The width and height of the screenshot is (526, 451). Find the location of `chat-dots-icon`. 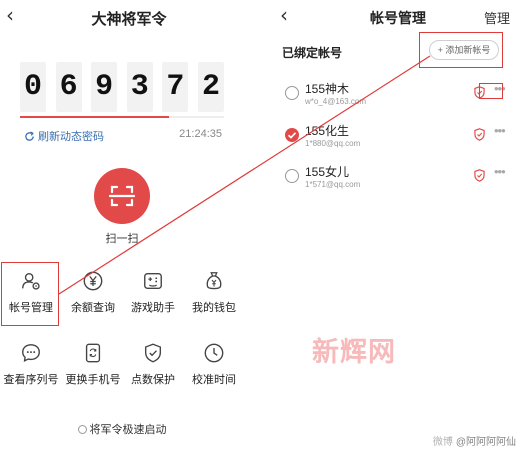

chat-dots-icon is located at coordinates (31, 353).